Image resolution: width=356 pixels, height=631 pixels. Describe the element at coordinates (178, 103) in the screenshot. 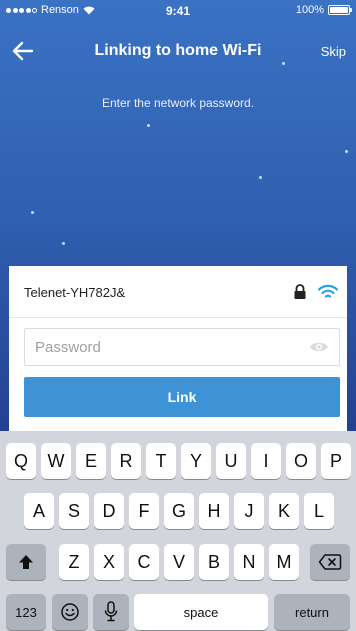

I see `instruction-text: Enter the network password.` at that location.